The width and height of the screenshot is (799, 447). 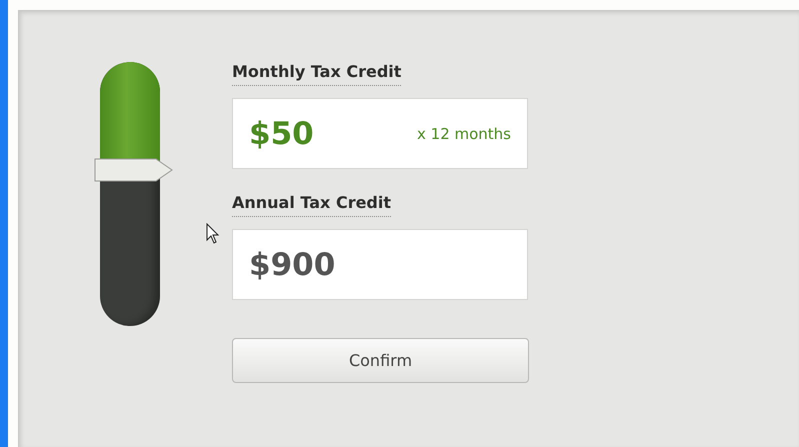 What do you see at coordinates (292, 264) in the screenshot?
I see `amount-value: $900` at bounding box center [292, 264].